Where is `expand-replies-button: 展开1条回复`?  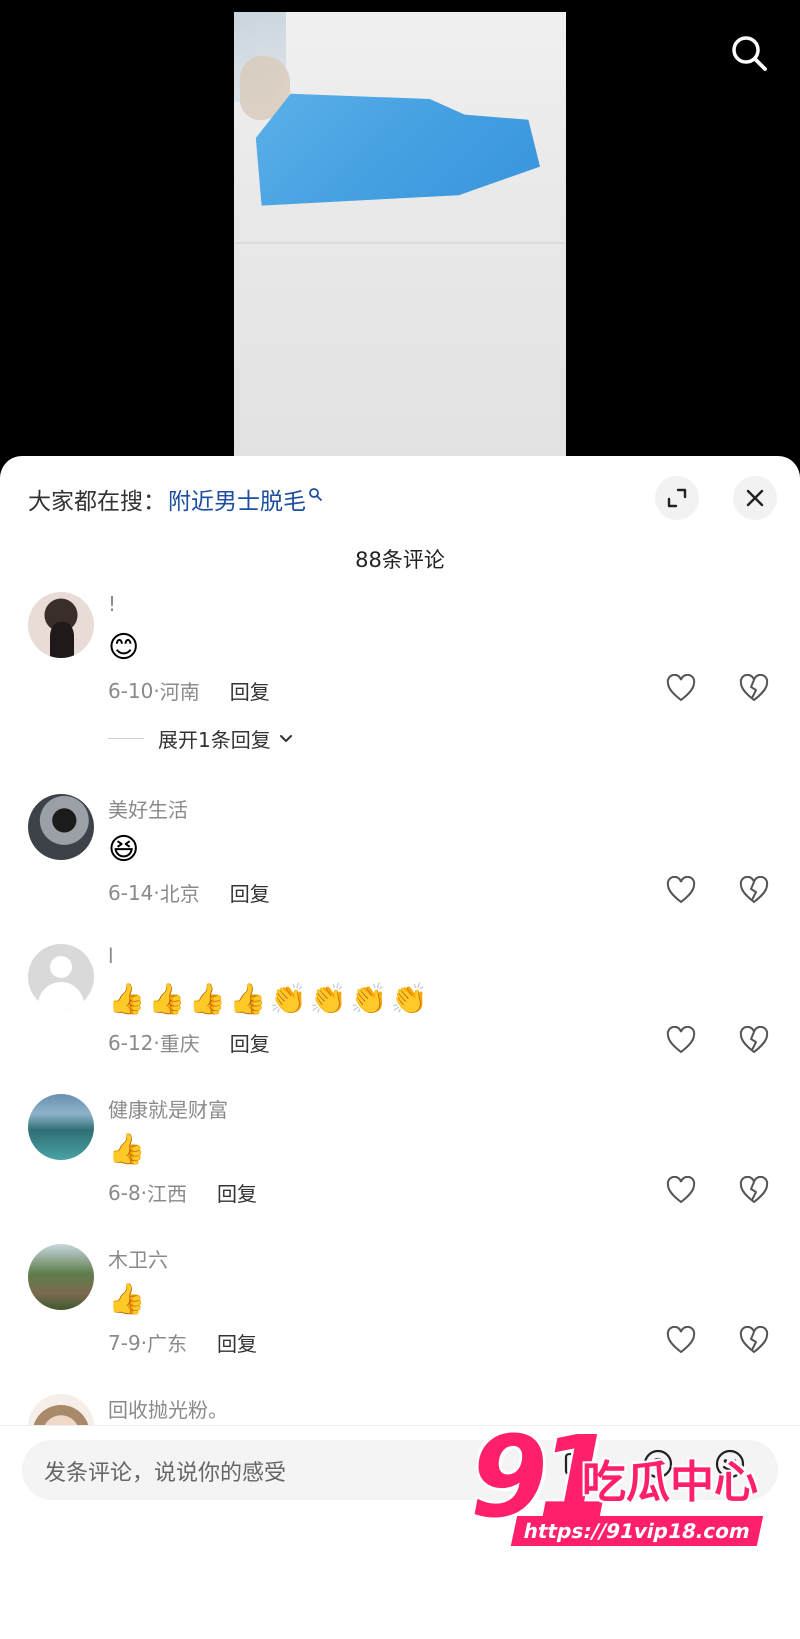
expand-replies-button: 展开1条回复 is located at coordinates (200, 738).